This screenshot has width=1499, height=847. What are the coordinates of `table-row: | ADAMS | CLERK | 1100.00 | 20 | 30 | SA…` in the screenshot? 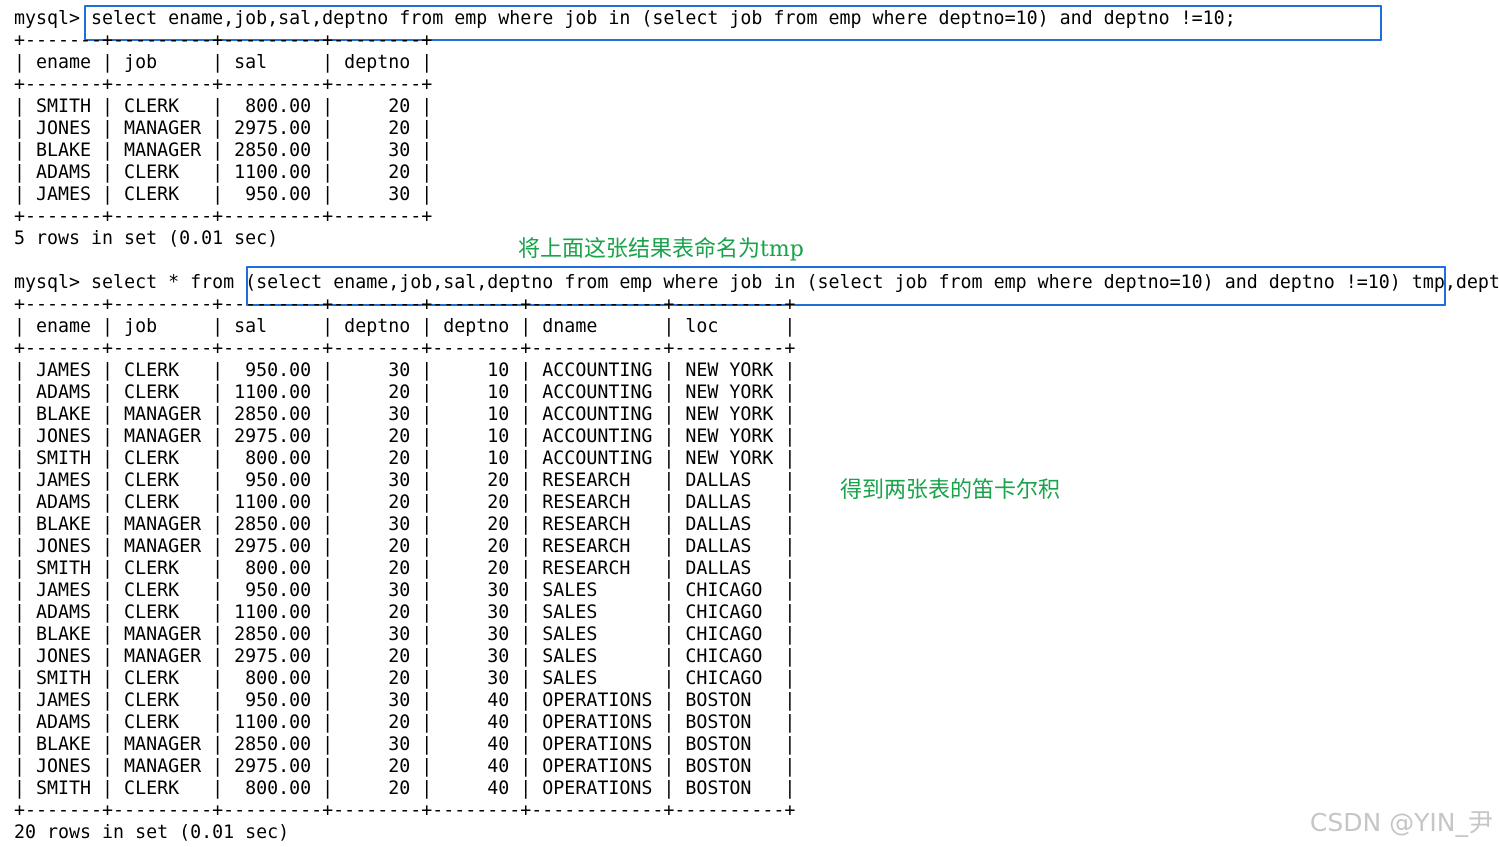 It's located at (405, 612).